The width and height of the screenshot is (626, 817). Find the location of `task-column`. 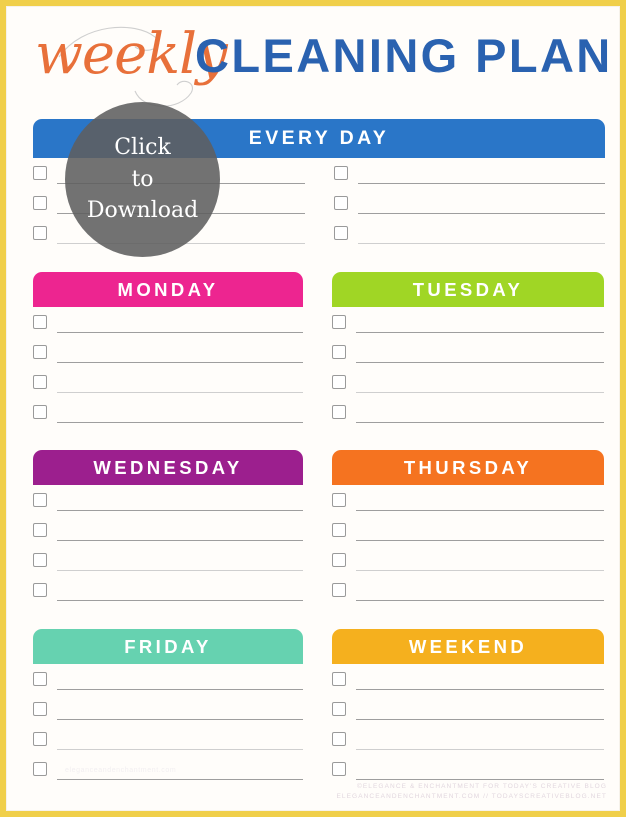

task-column is located at coordinates (469, 206).